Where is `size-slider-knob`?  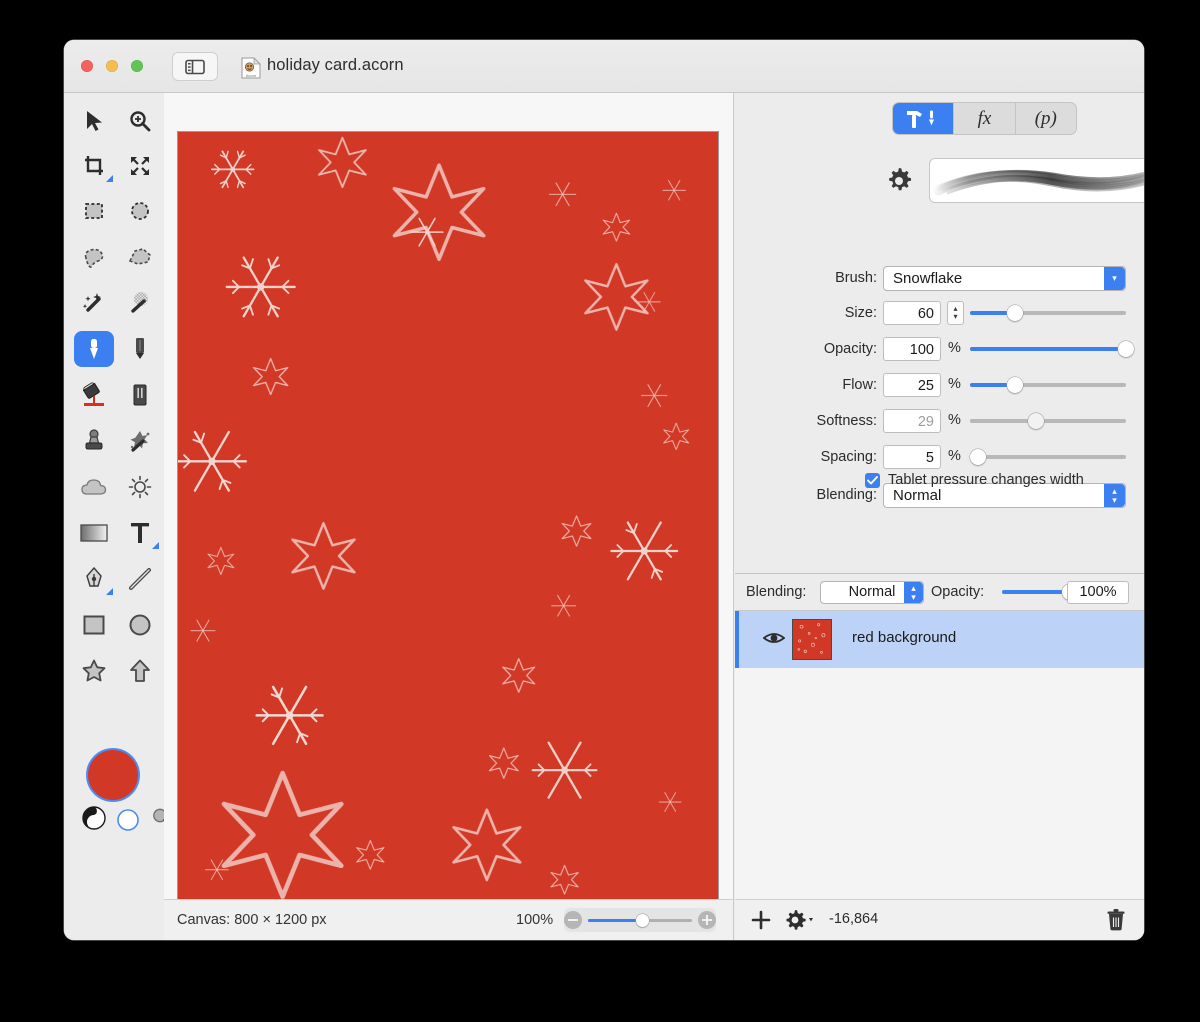
size-slider-knob is located at coordinates (1015, 313).